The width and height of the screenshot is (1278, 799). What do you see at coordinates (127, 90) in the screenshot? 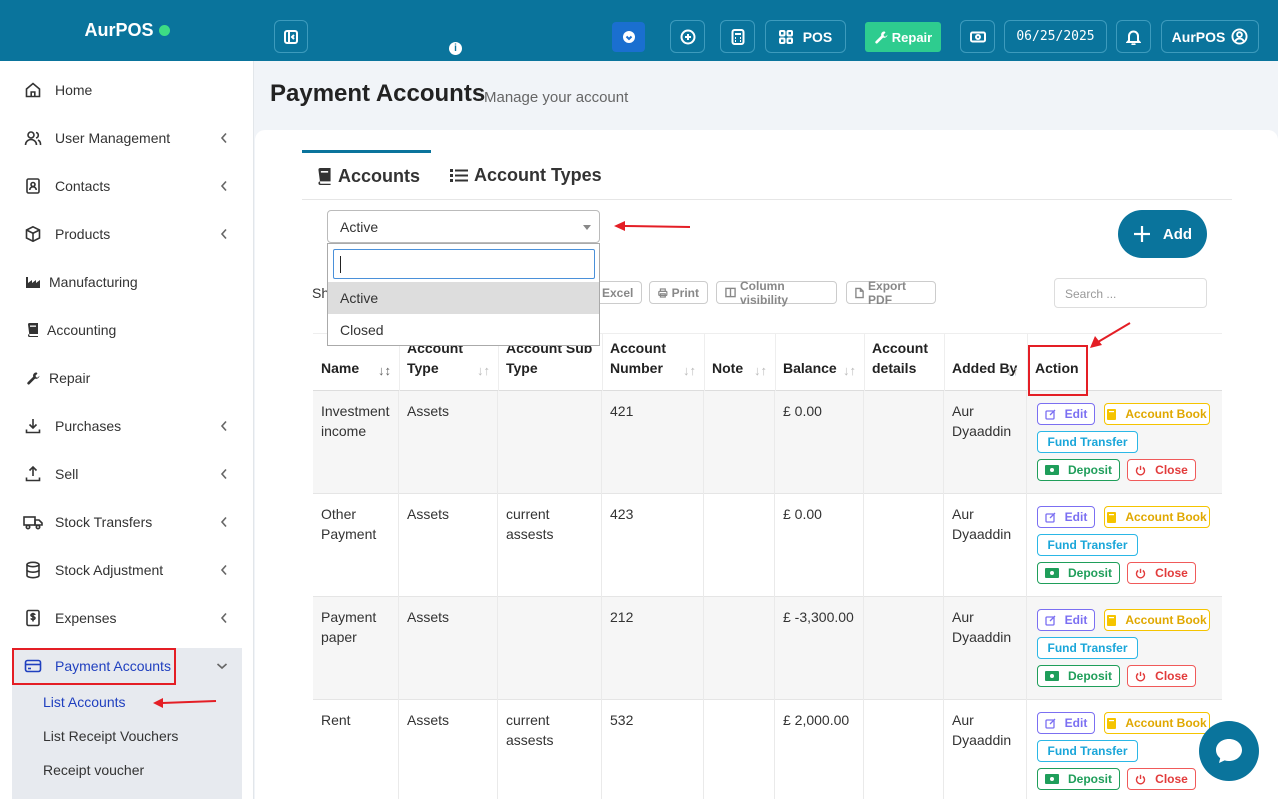
I see `sidebar-item-home: Home` at bounding box center [127, 90].